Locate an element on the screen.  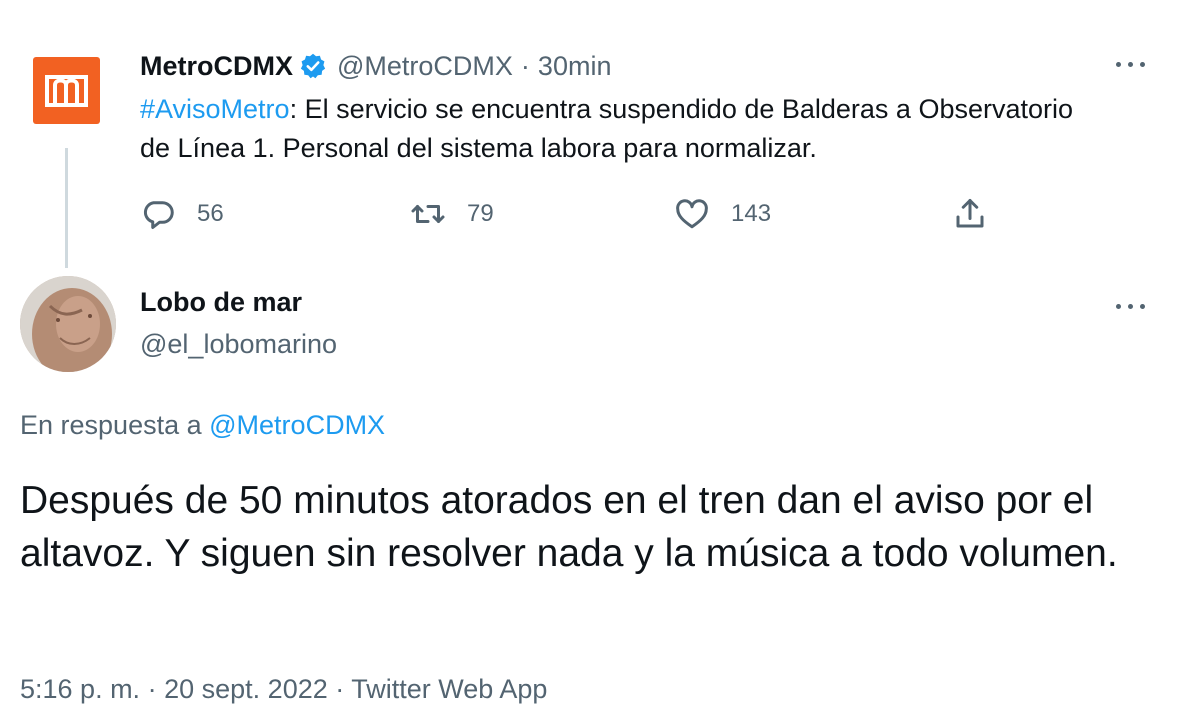
avatar is located at coordinates (68, 324).